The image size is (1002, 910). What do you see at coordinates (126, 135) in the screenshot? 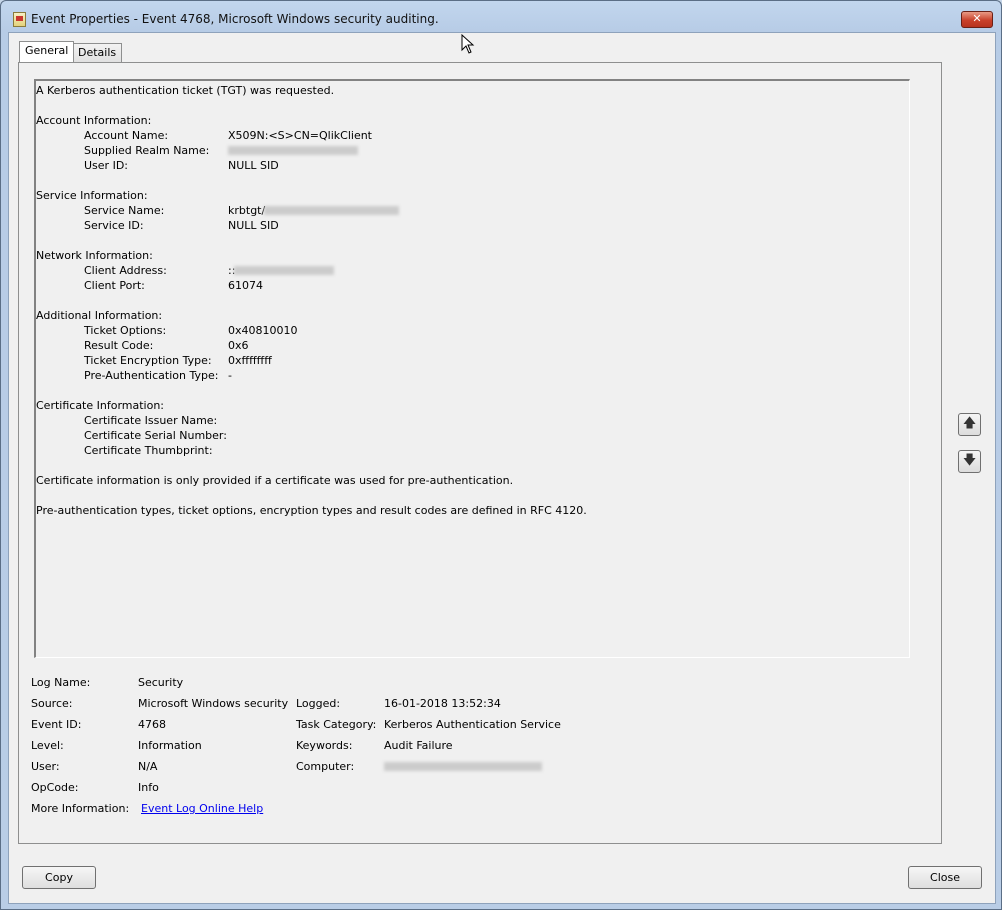
I see `account-name-label: Account Name:` at bounding box center [126, 135].